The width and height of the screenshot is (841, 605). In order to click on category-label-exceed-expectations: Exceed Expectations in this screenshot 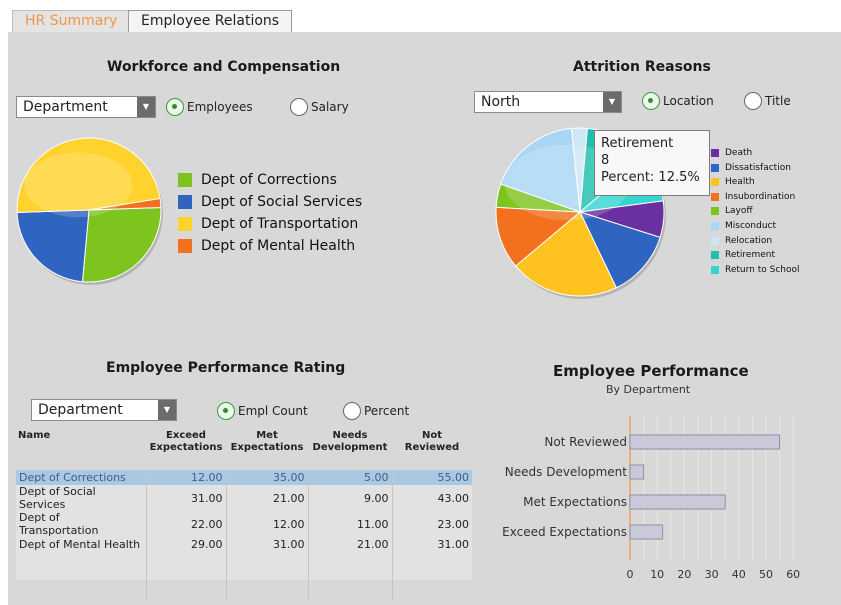, I will do `click(564, 532)`.